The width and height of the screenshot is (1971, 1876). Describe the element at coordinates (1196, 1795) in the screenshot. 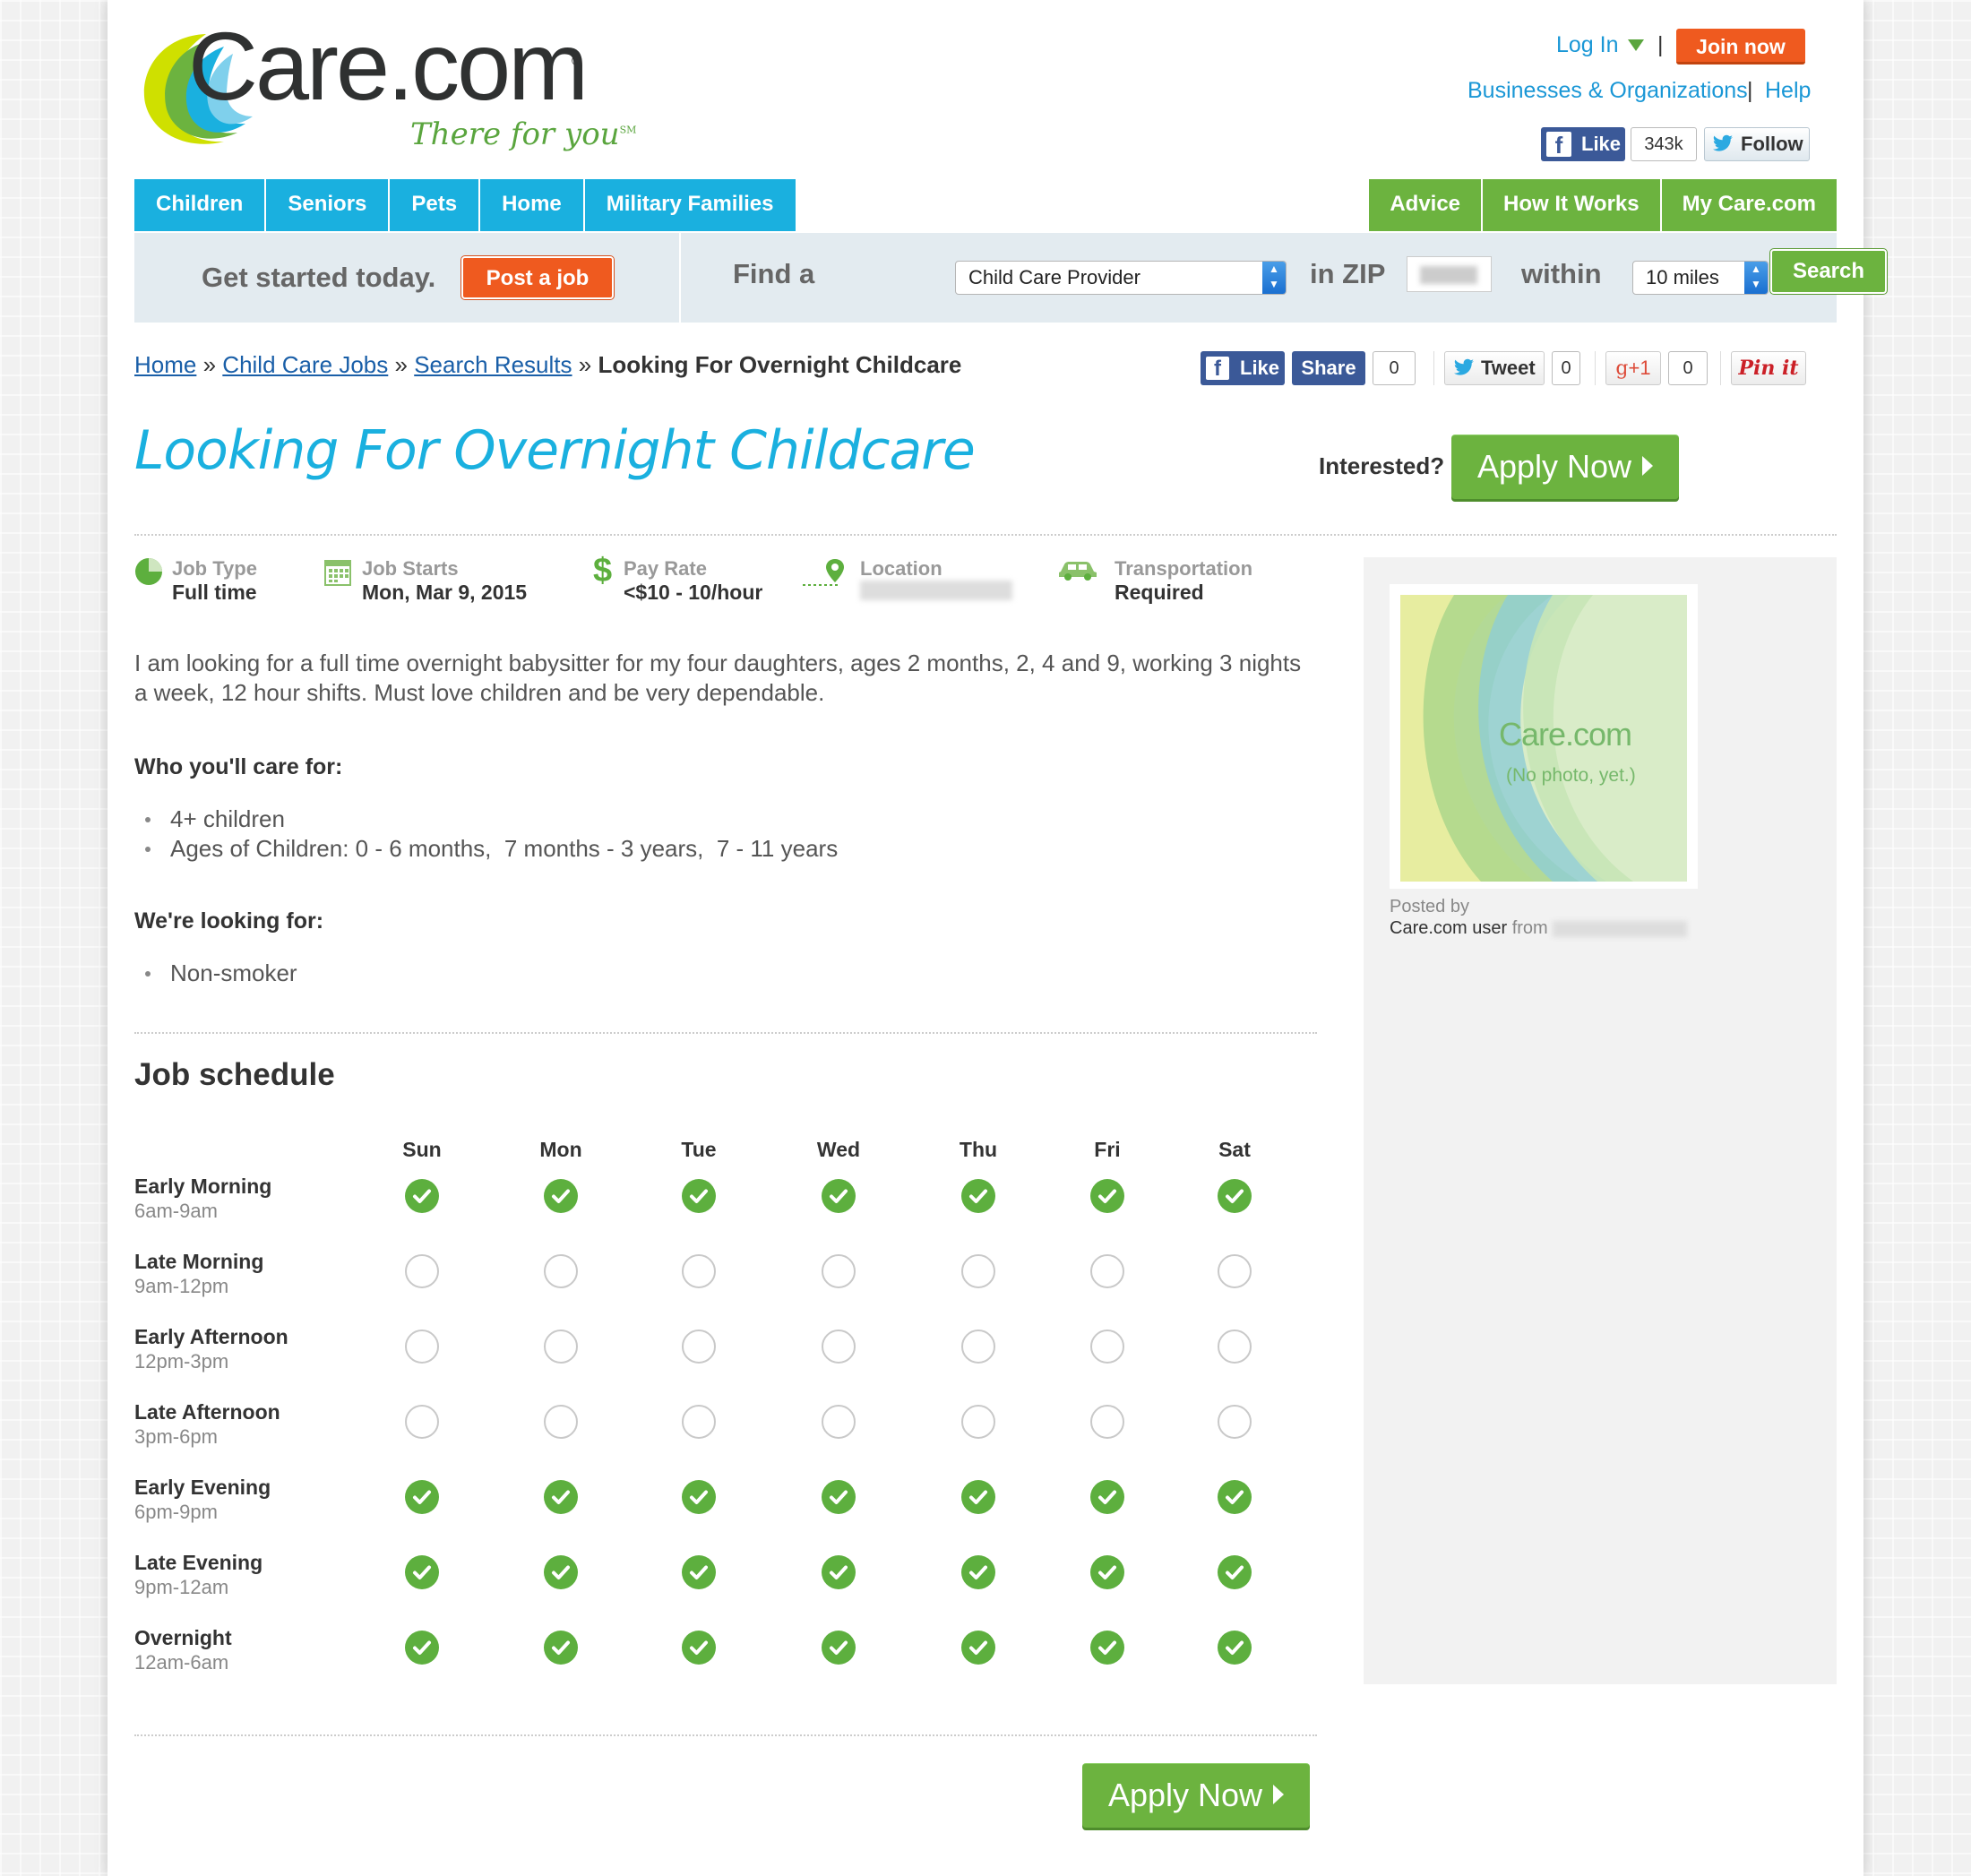

I see `apply-now-bottom-button: Apply Now` at that location.